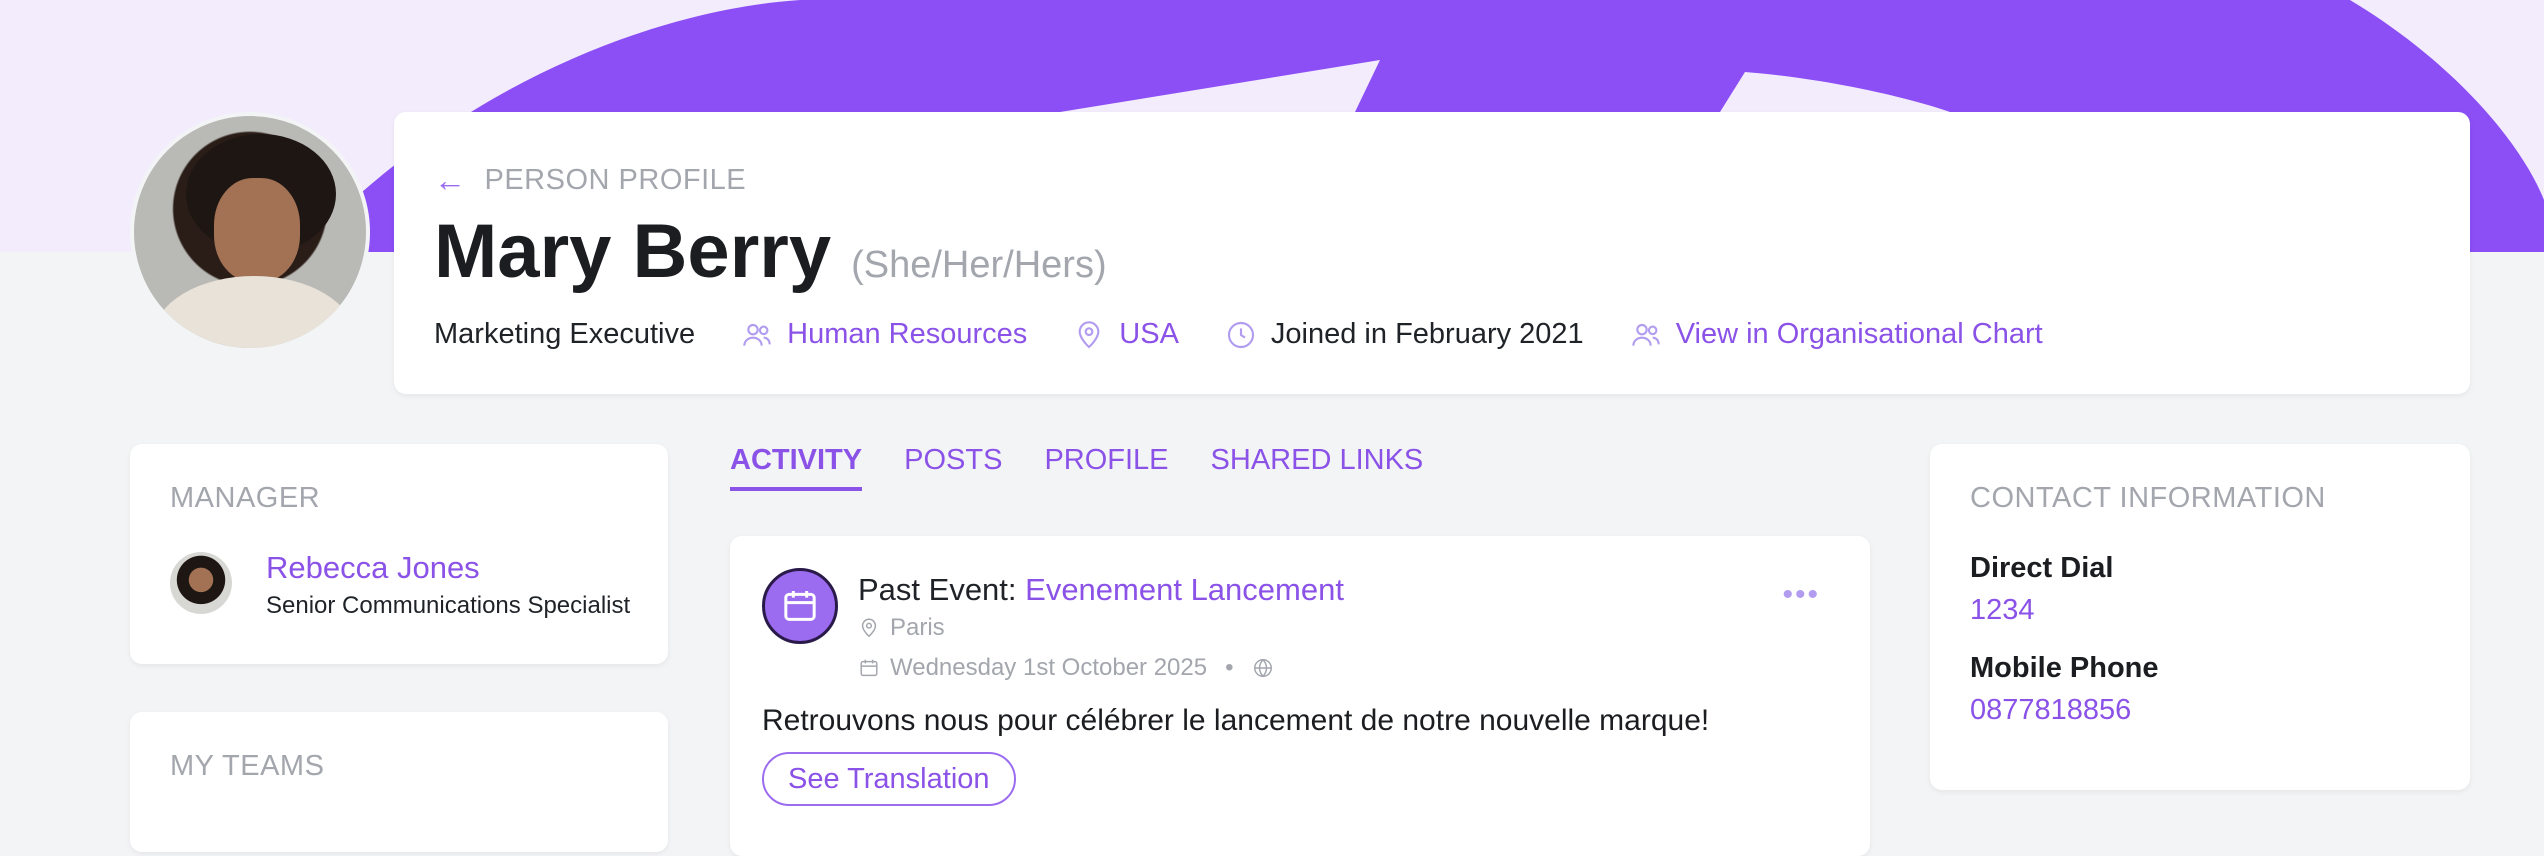 Image resolution: width=2544 pixels, height=856 pixels. Describe the element at coordinates (633, 251) in the screenshot. I see `person-name: Mary Berry` at that location.